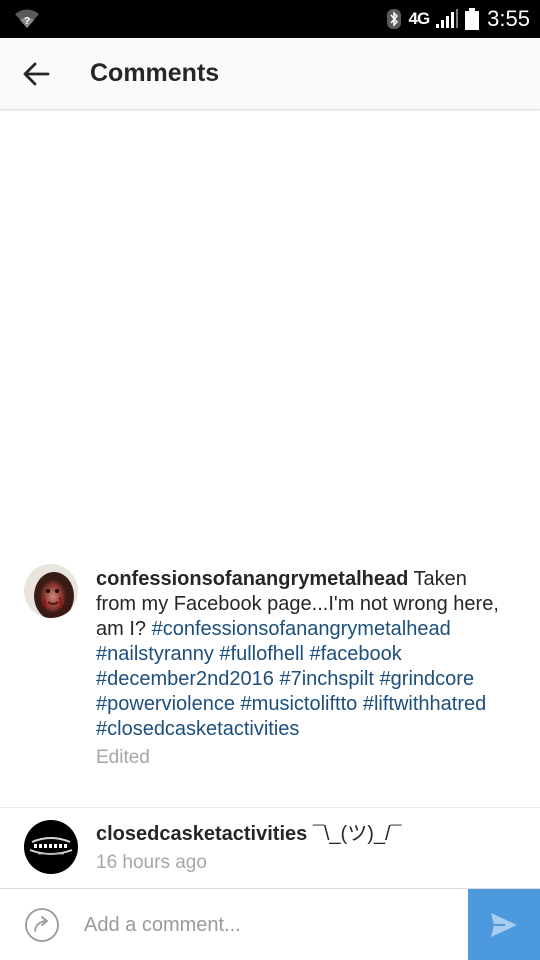  I want to click on hashtag-link: #liftwithhatred, so click(424, 704).